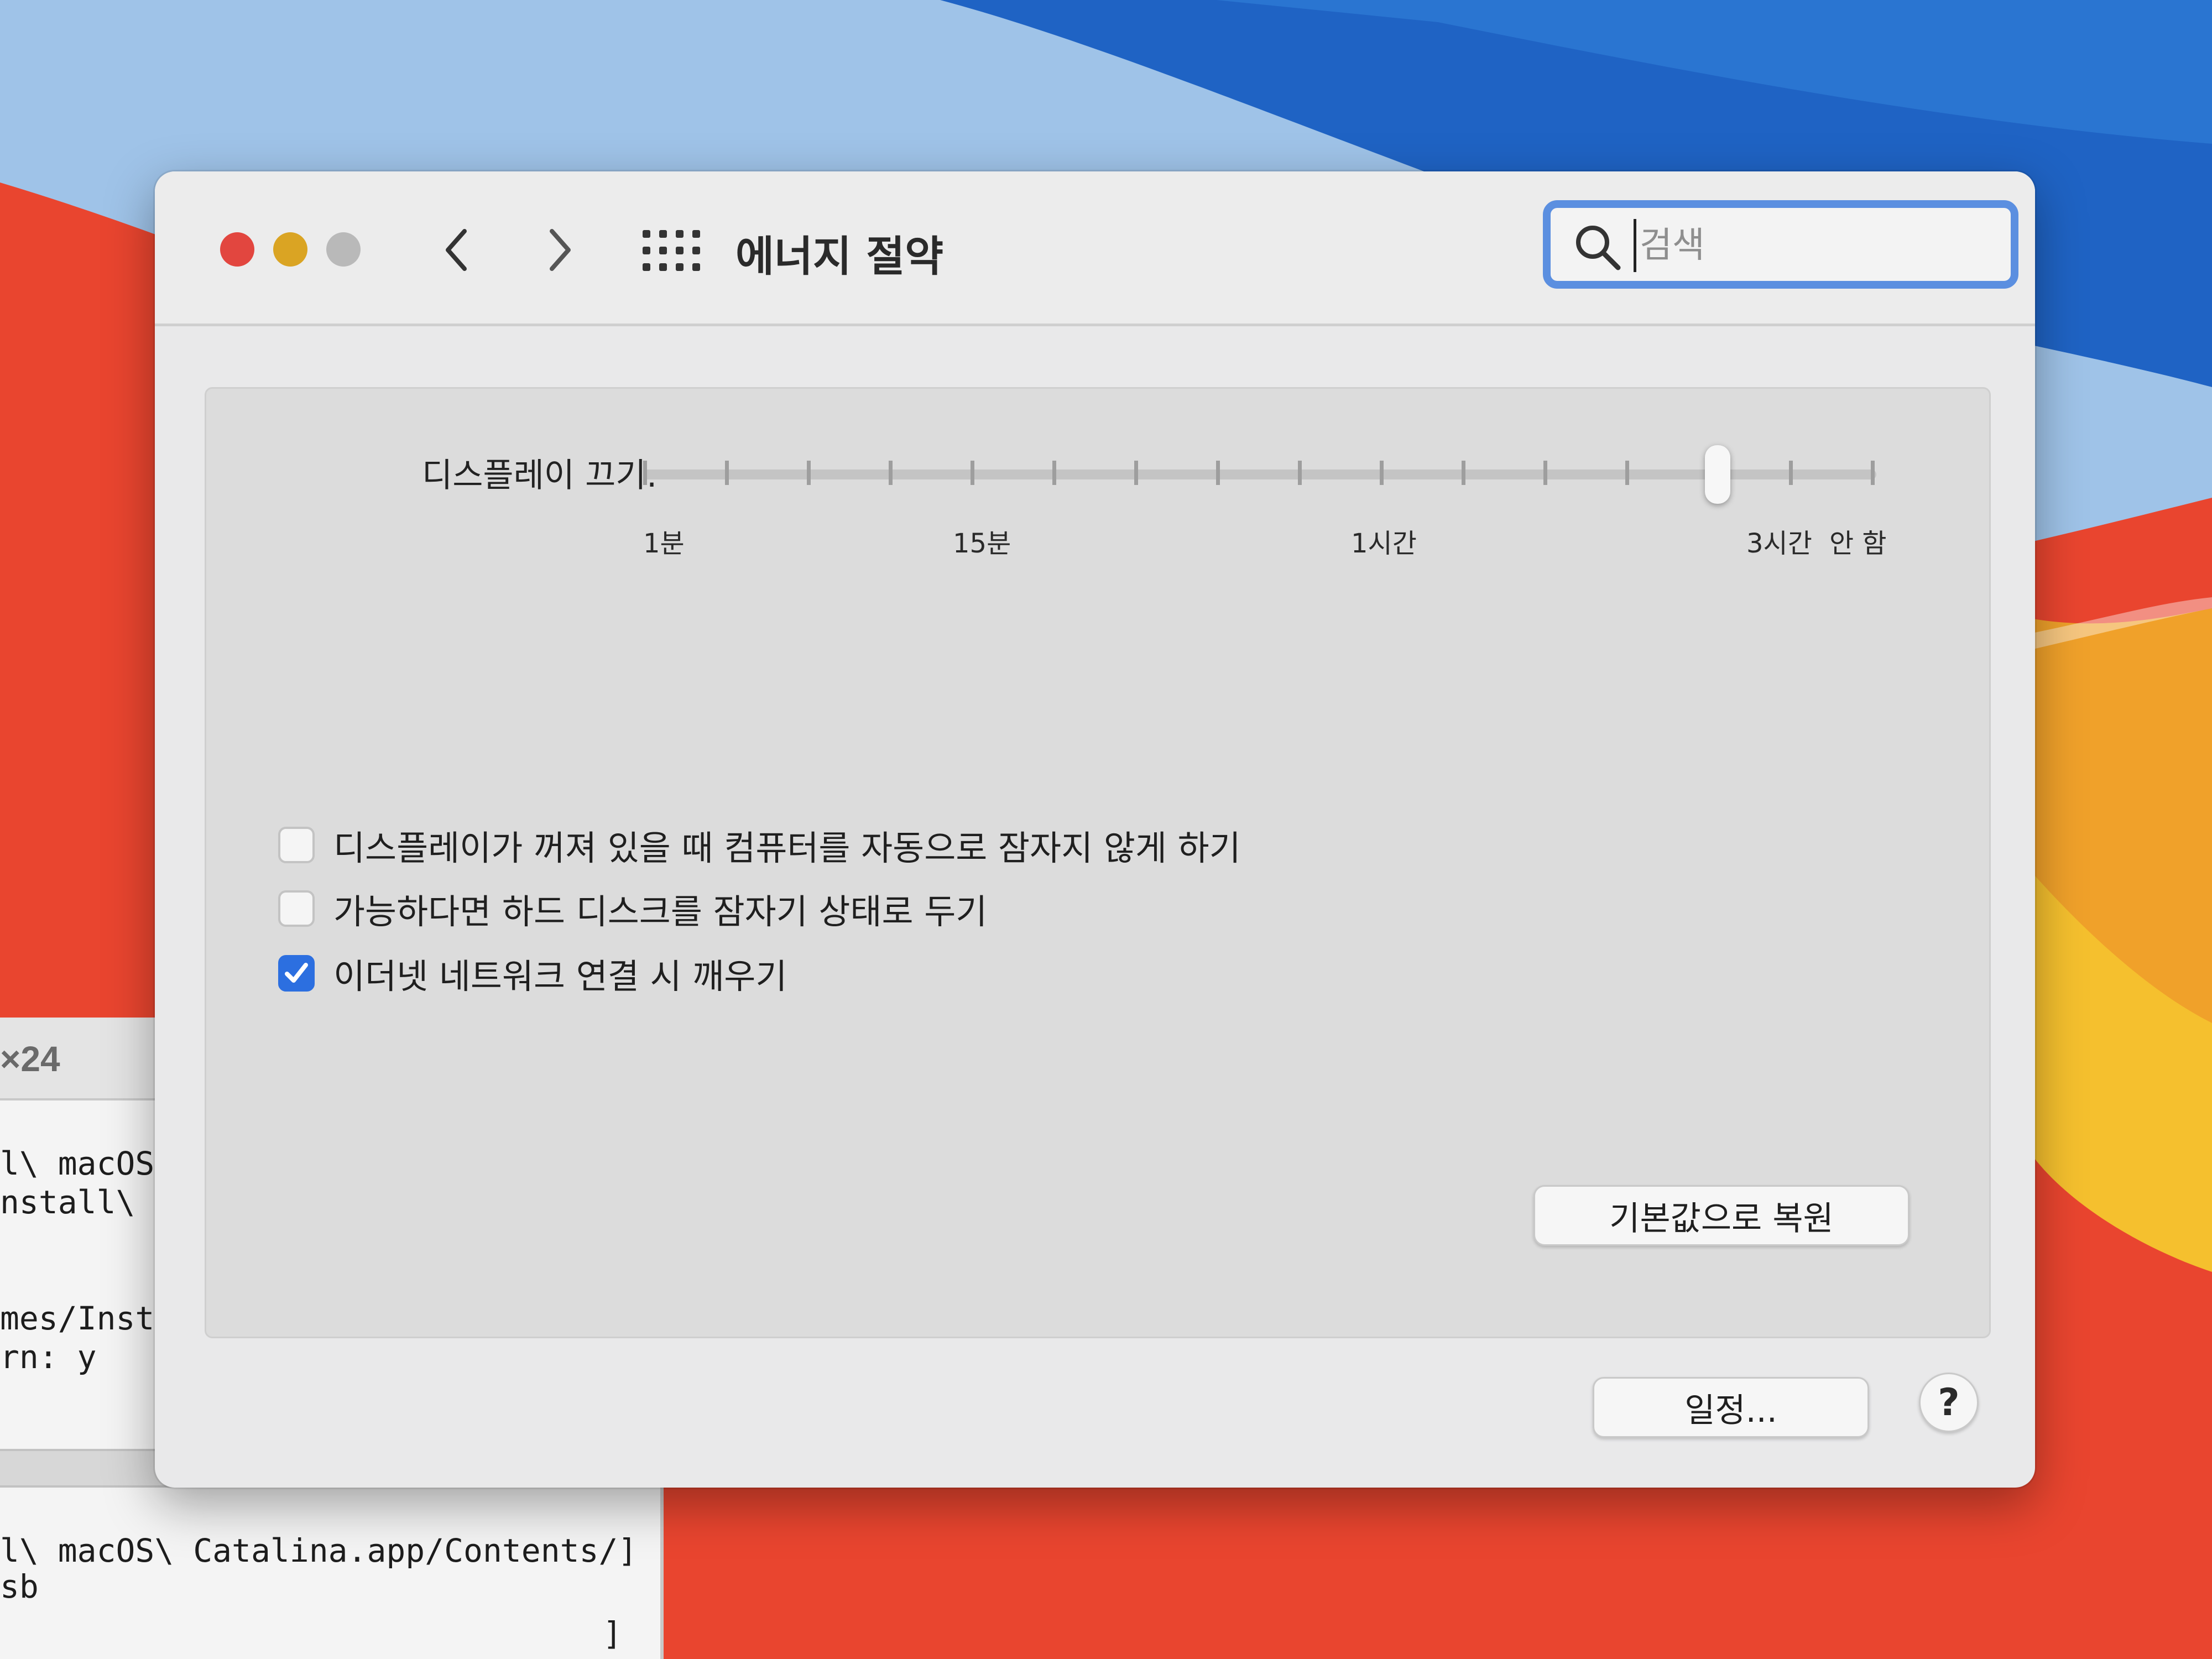 Image resolution: width=2212 pixels, height=1659 pixels. I want to click on search-input, so click(1816, 246).